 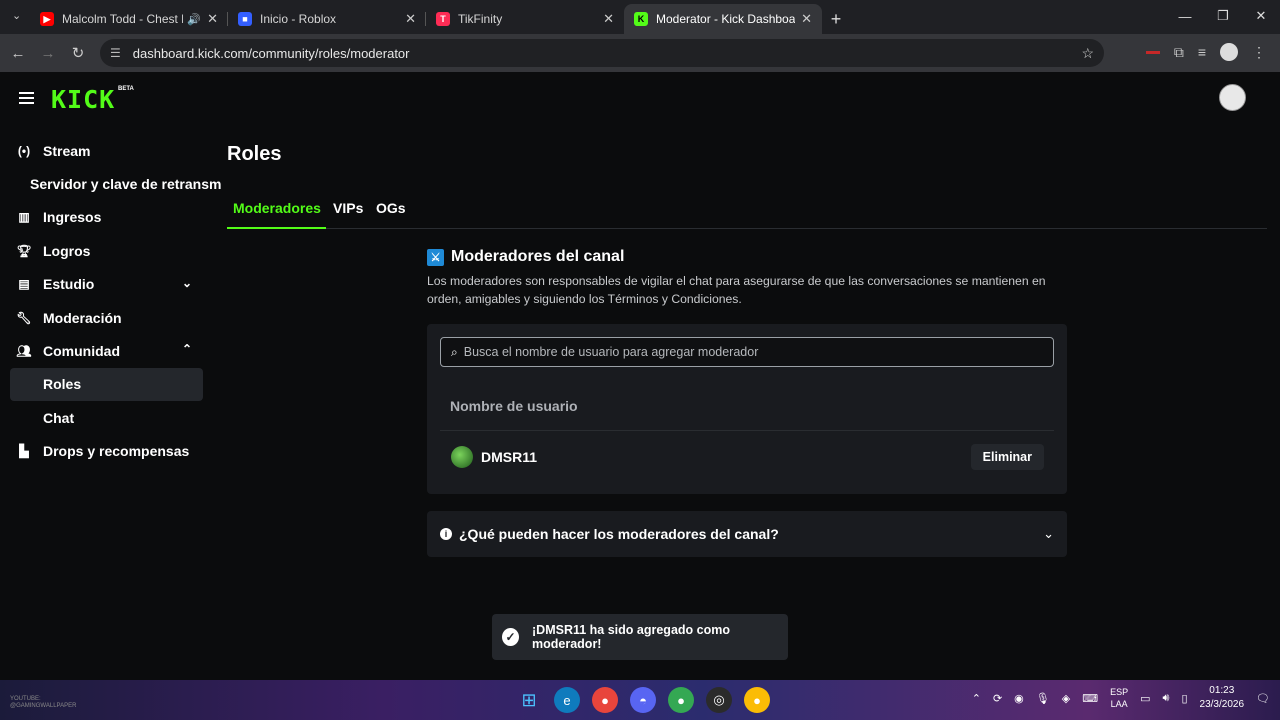 I want to click on tab-ogs: OGs, so click(x=391, y=208).